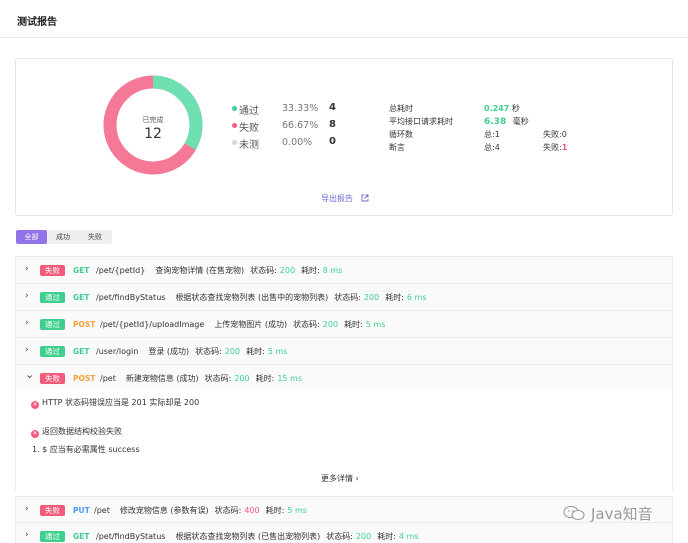 This screenshot has height=543, width=688. Describe the element at coordinates (497, 108) in the screenshot. I see `total-time-number: 0.247` at that location.